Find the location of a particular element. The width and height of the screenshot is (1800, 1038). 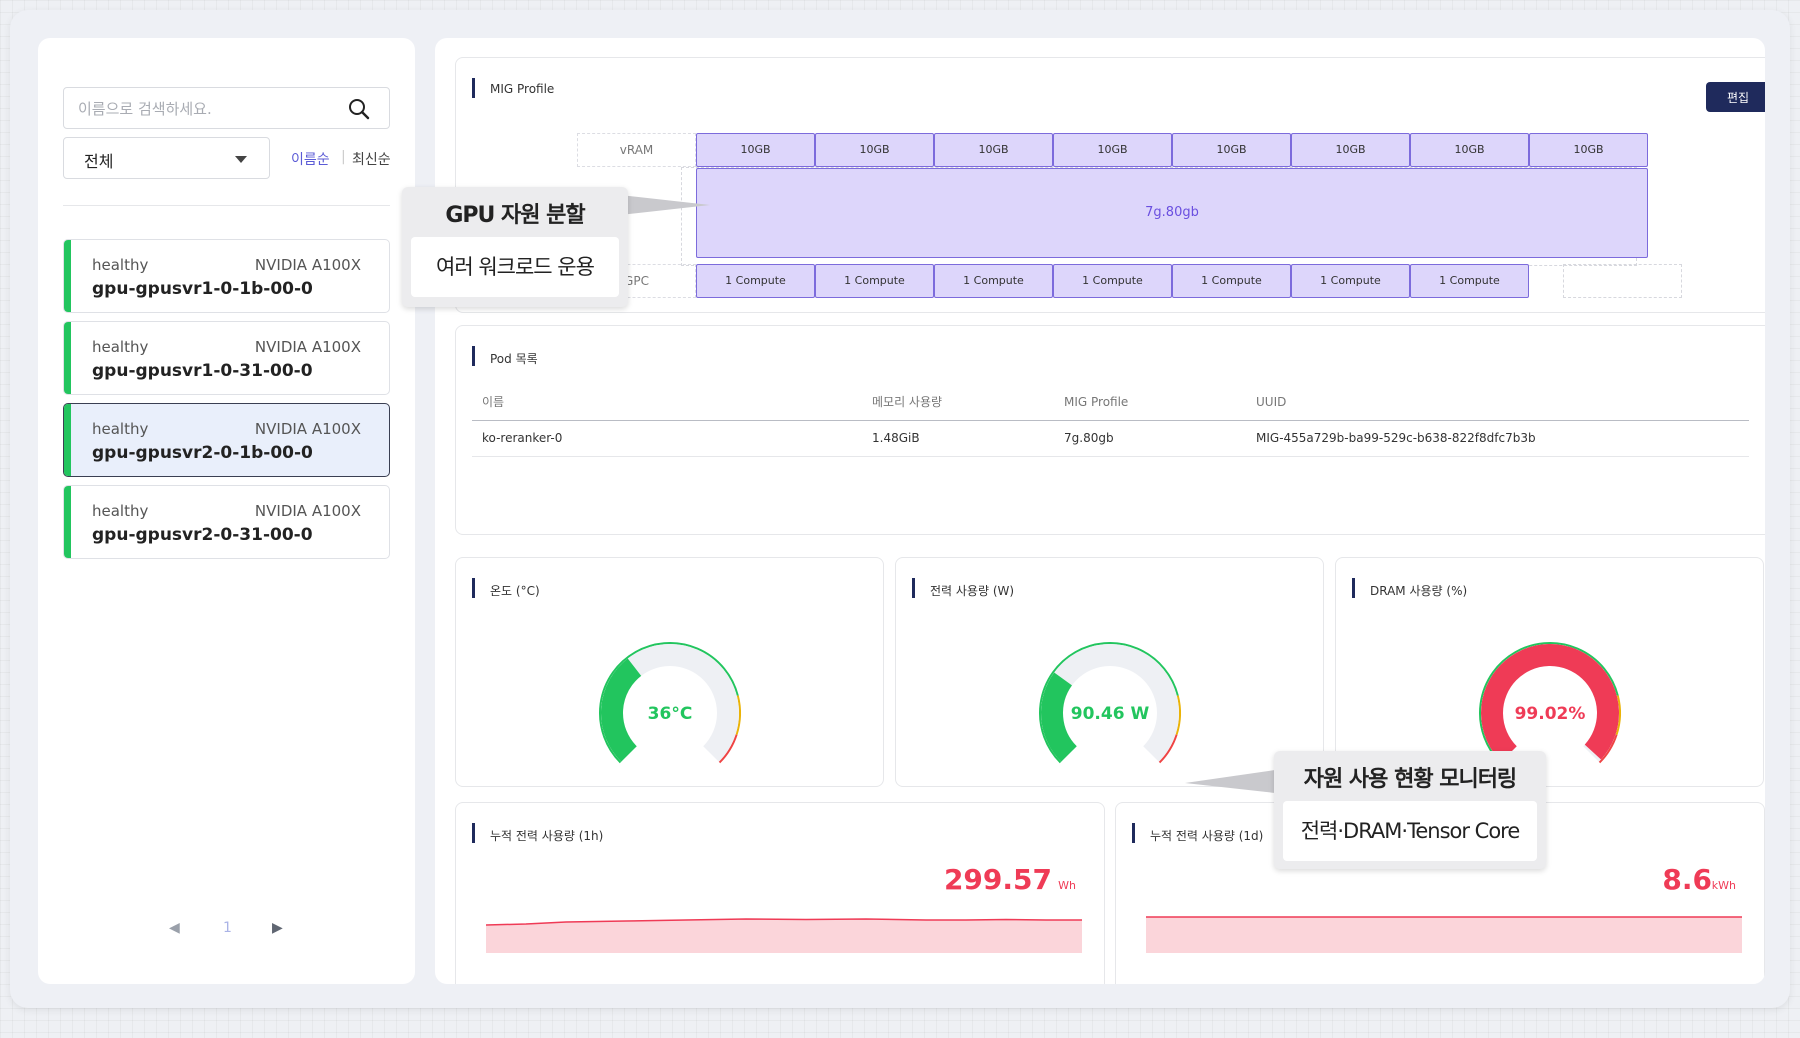

power-gauge: 90.46 W is located at coordinates (1110, 703).